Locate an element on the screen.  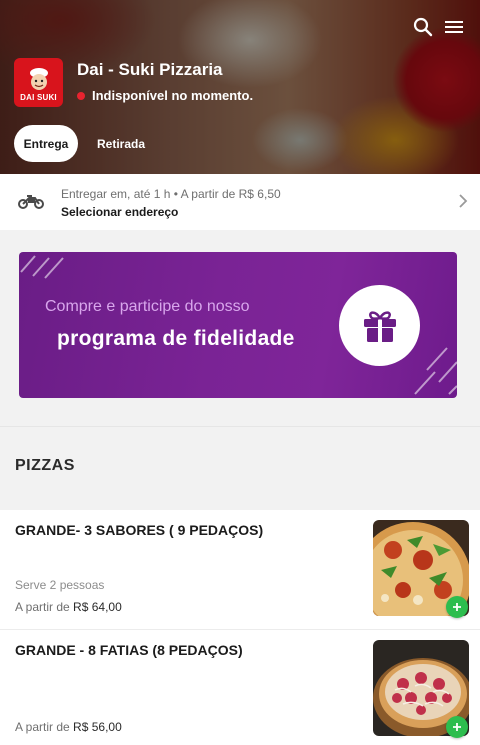
price-value: R$ 64,00 is located at coordinates (97, 607).